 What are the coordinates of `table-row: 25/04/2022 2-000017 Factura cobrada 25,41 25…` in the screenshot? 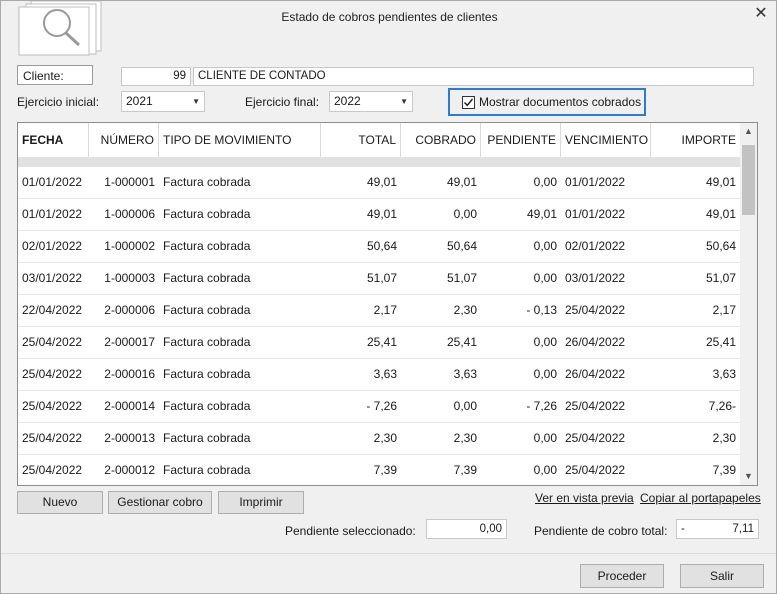 It's located at (379, 343).